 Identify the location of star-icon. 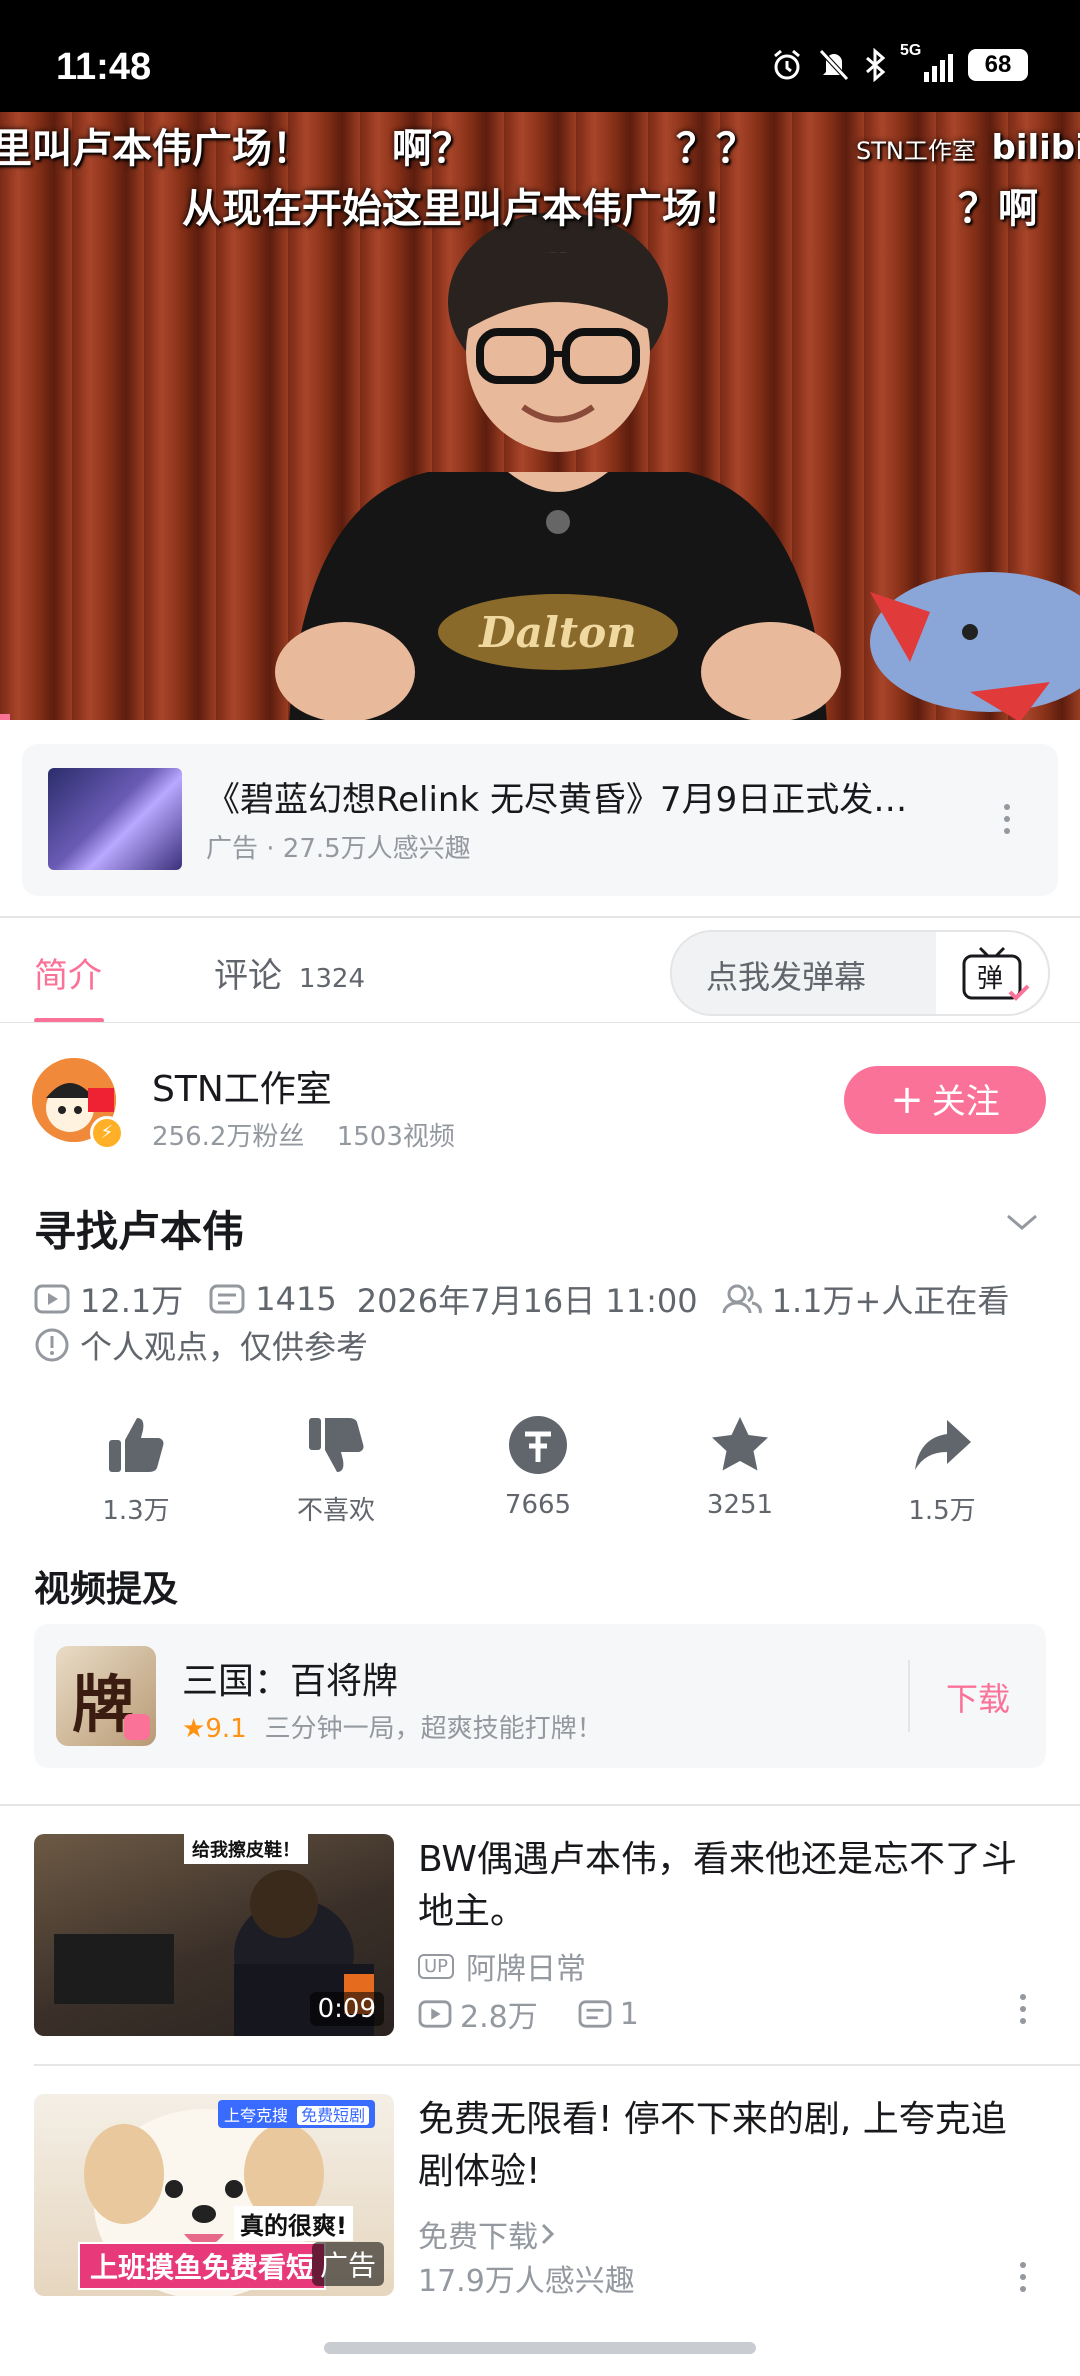
(740, 1444).